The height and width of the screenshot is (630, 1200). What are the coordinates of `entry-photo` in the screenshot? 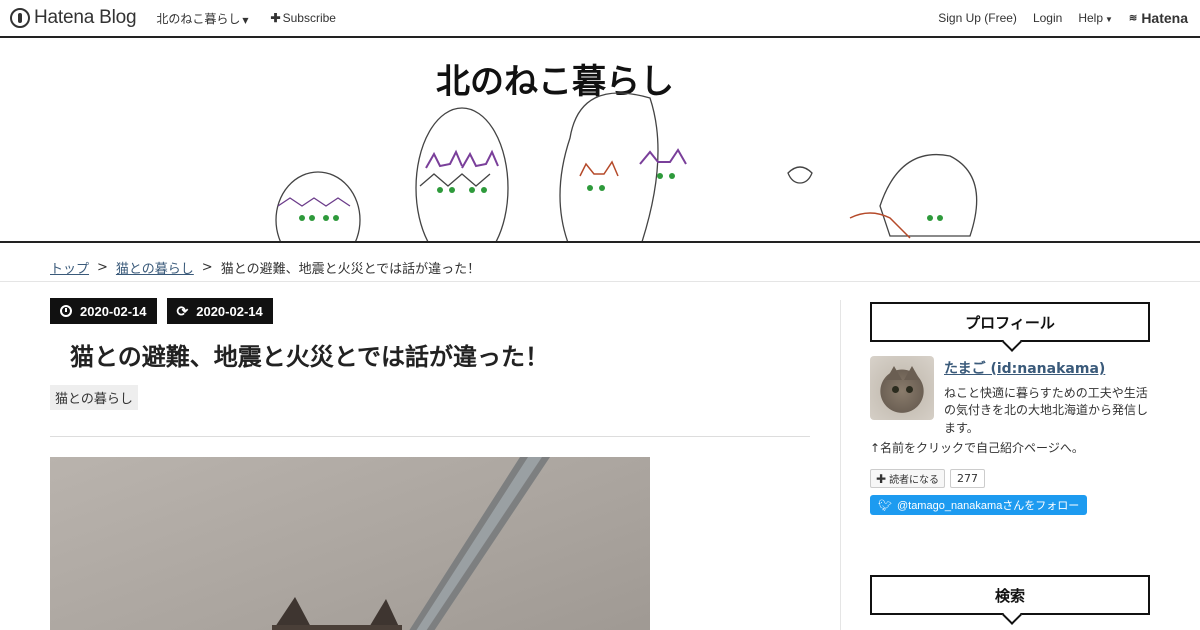 It's located at (350, 543).